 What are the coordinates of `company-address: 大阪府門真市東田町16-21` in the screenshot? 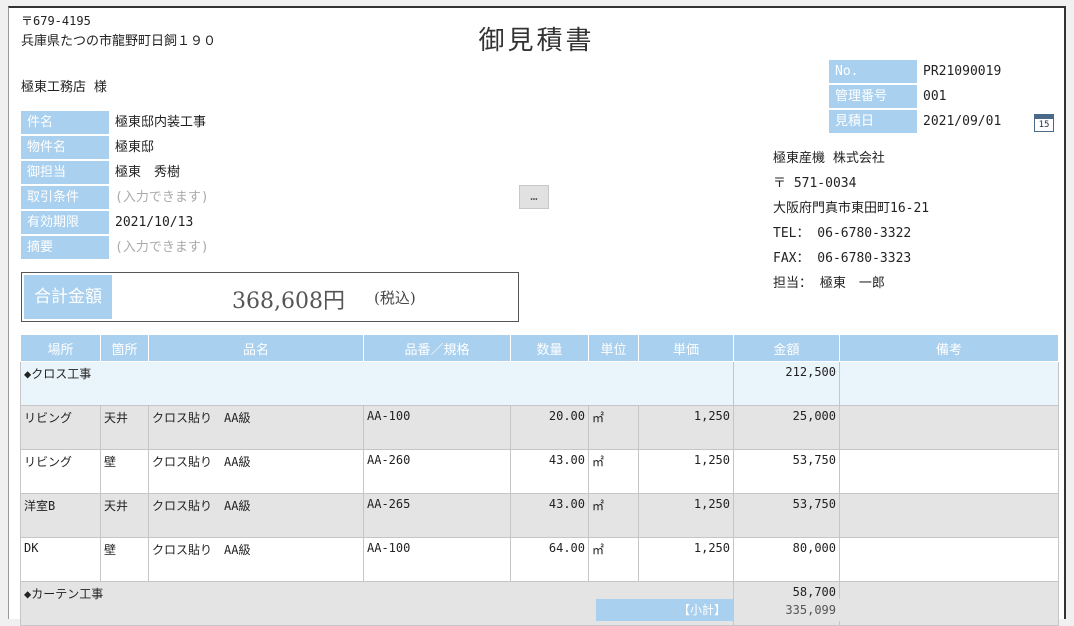 It's located at (851, 208).